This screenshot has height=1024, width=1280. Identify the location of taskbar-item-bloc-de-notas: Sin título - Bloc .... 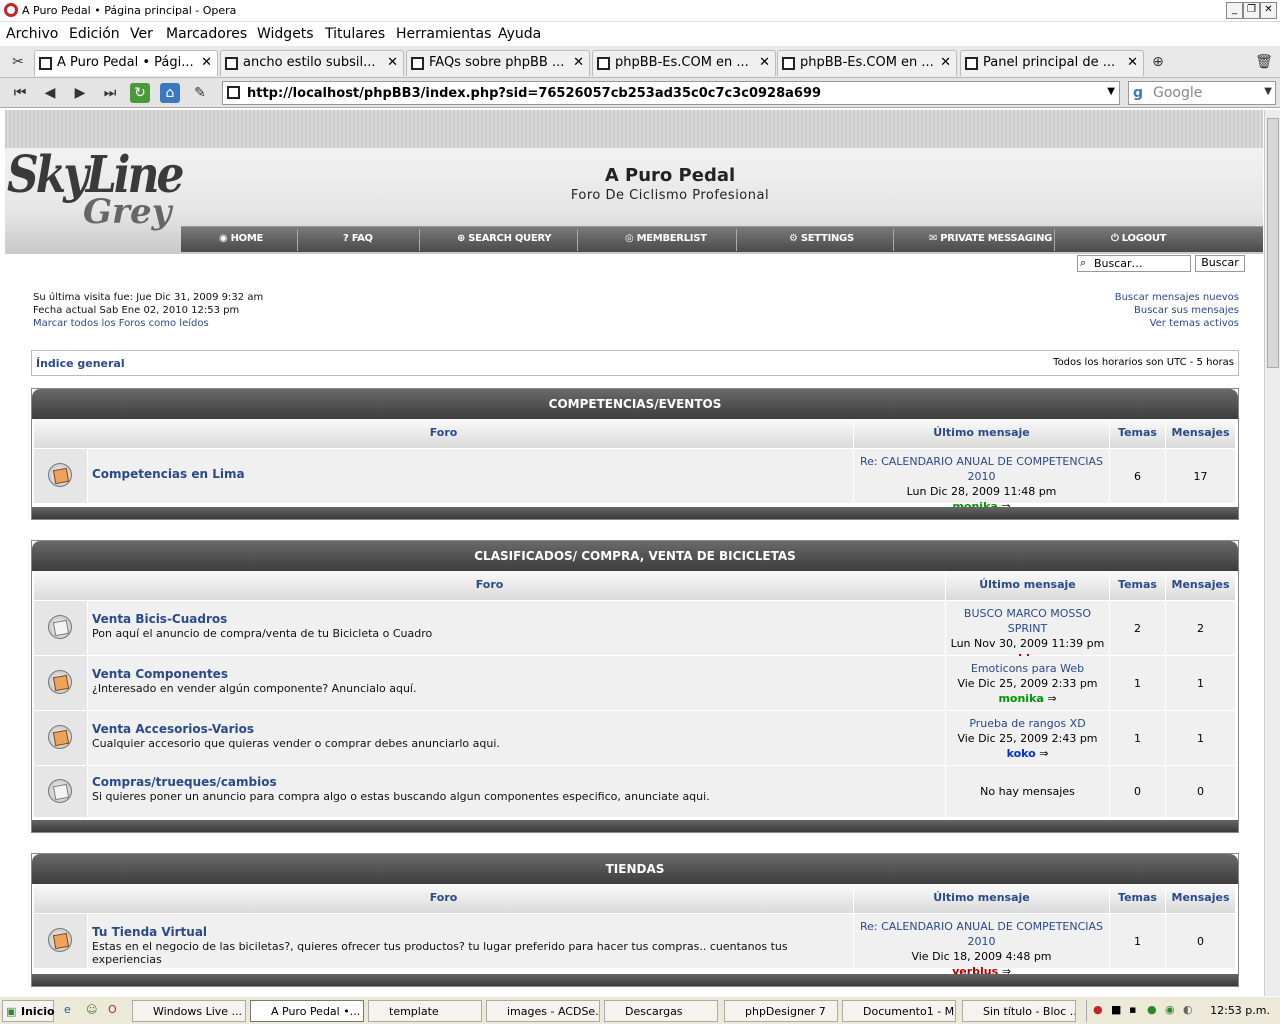
(1019, 1011).